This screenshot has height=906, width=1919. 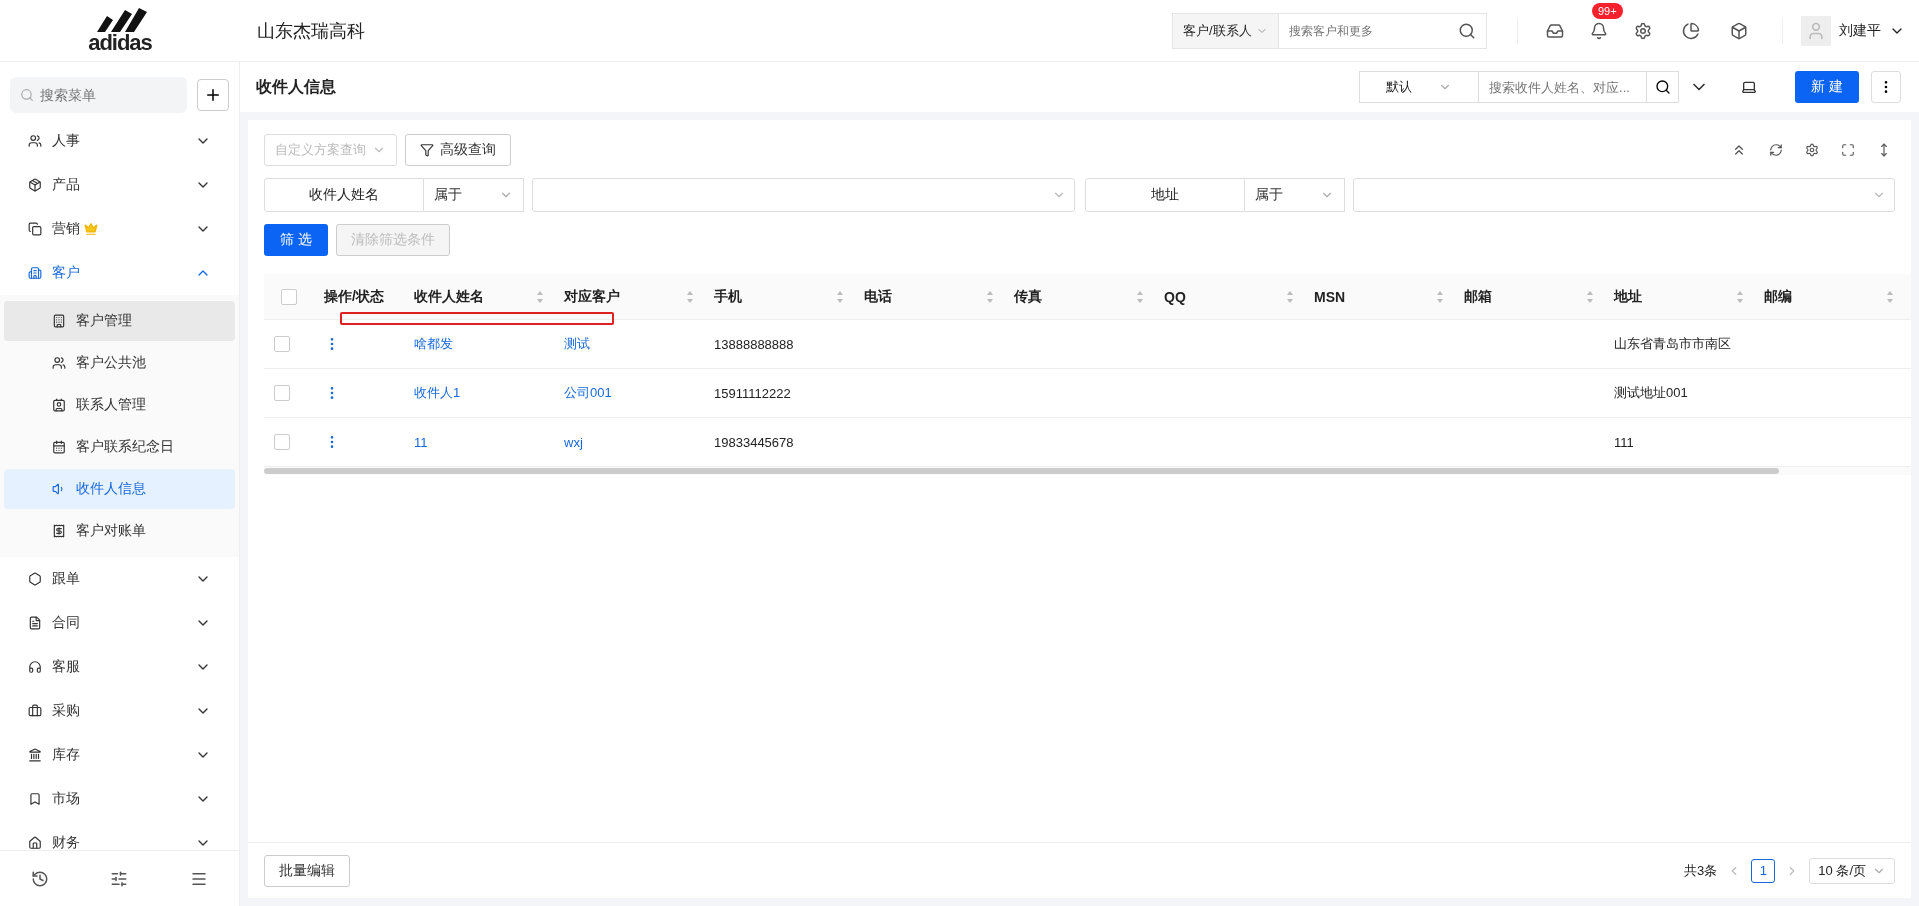 I want to click on column-header: 邮编, so click(x=1829, y=297).